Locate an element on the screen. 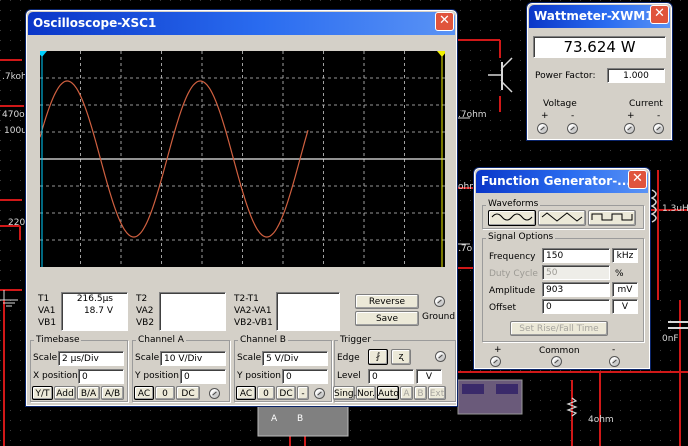 The image size is (688, 446). channel-b-ac-button: AC is located at coordinates (246, 393).